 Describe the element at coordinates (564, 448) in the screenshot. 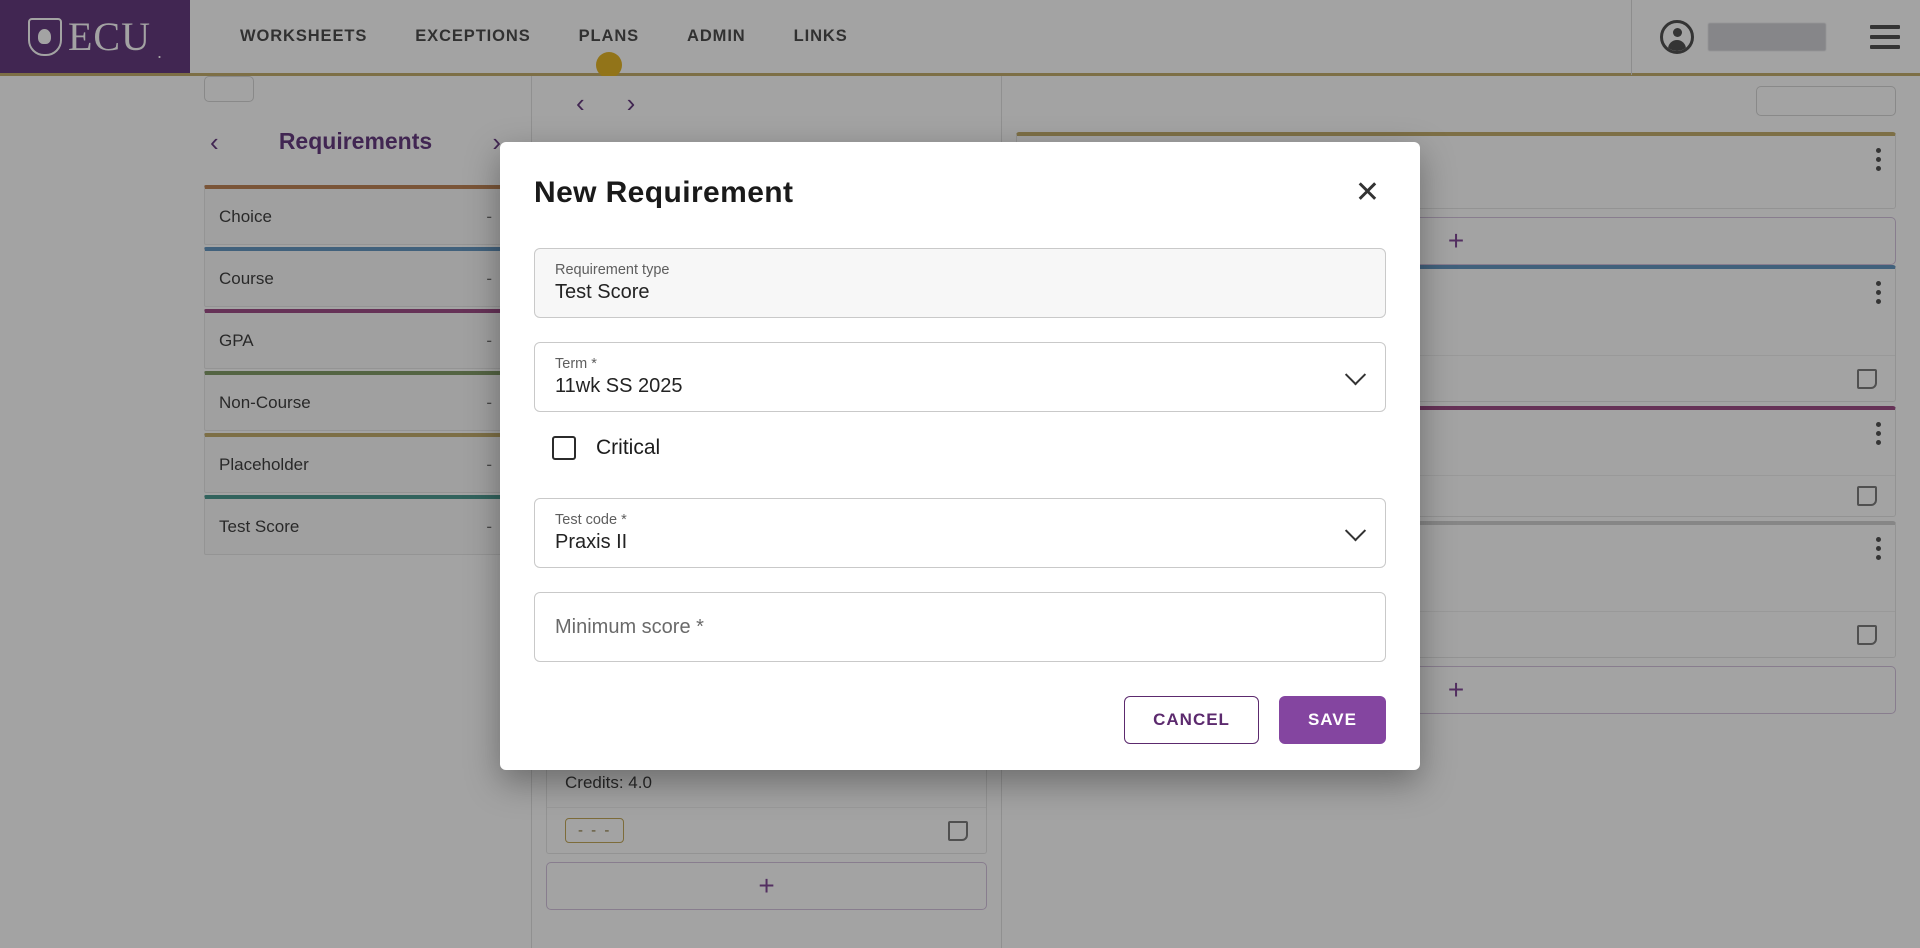

I see `critical-checkbox` at that location.